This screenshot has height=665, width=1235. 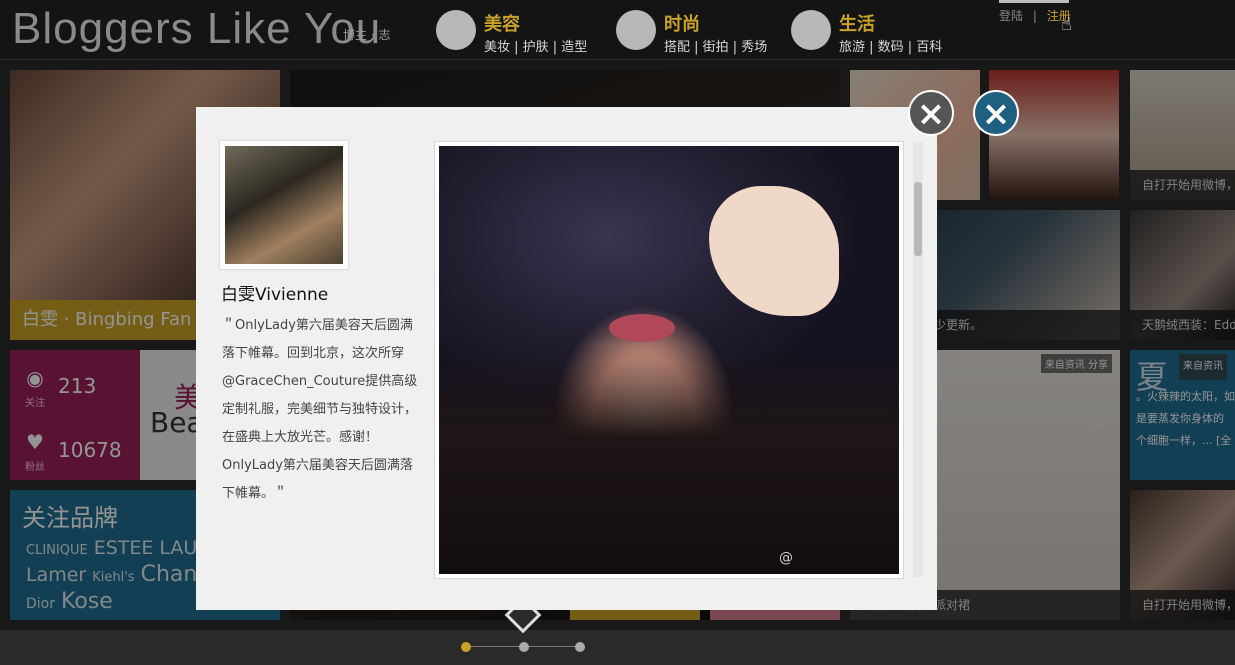 What do you see at coordinates (857, 23) in the screenshot?
I see `nav-category-title: 生活` at bounding box center [857, 23].